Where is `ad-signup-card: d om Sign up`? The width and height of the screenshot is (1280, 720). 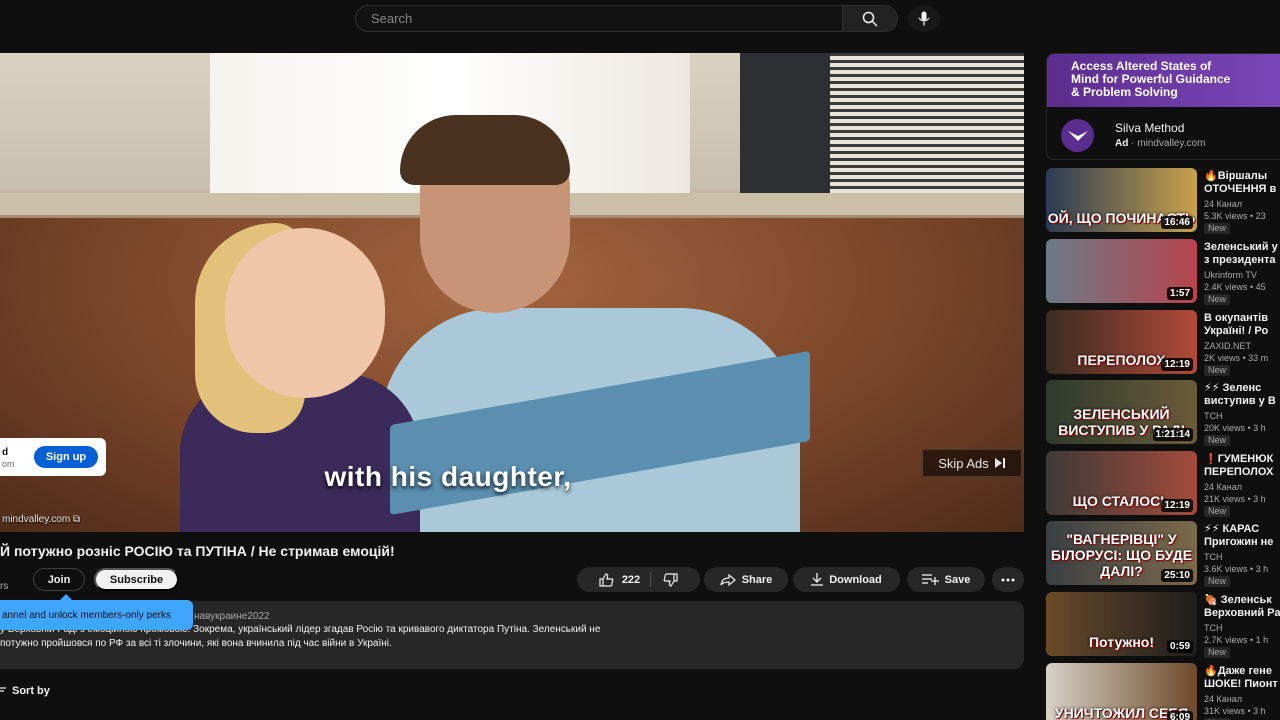 ad-signup-card: d om Sign up is located at coordinates (53, 457).